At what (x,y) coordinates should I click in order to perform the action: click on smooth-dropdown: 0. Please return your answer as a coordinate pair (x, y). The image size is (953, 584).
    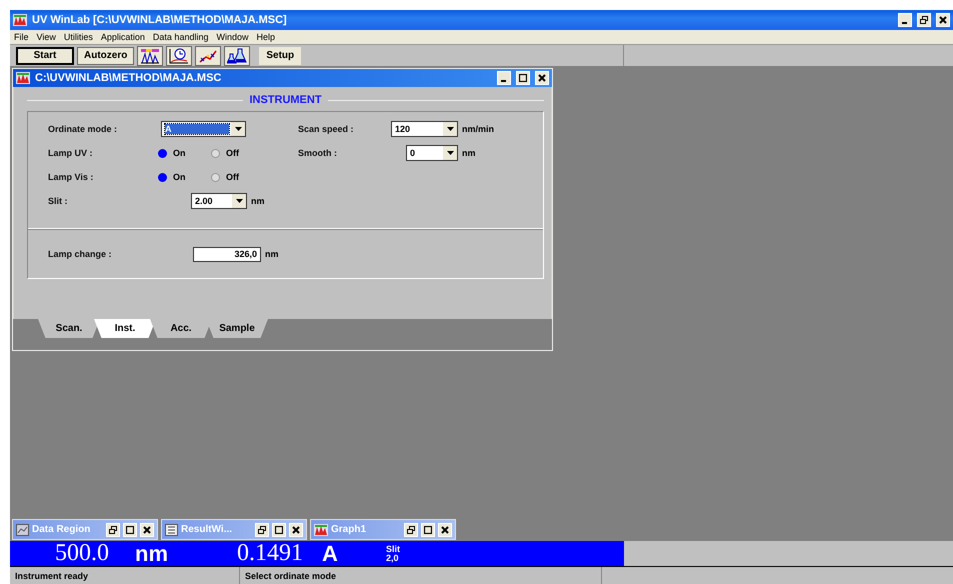
    Looking at the image, I should click on (432, 153).